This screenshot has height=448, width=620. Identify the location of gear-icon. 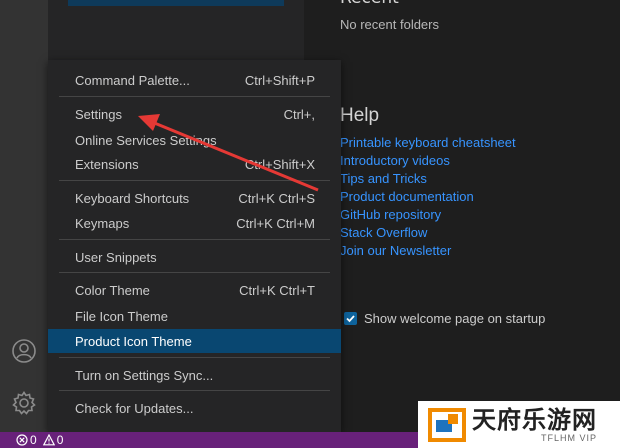
(24, 403).